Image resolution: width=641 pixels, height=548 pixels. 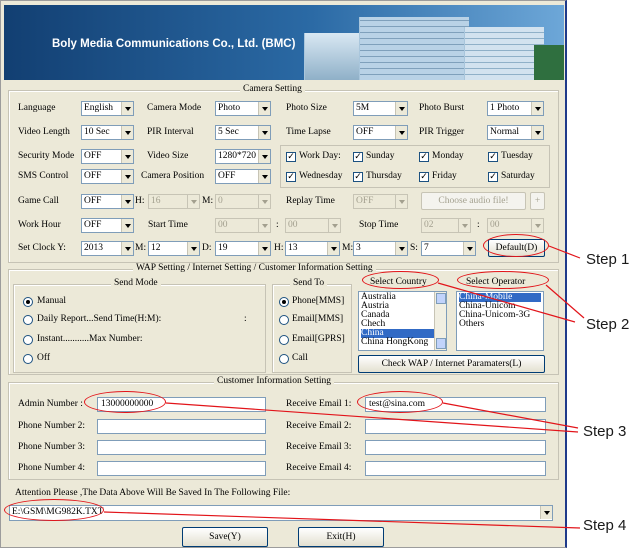 I want to click on step-2-label: Step 2, so click(x=608, y=324).